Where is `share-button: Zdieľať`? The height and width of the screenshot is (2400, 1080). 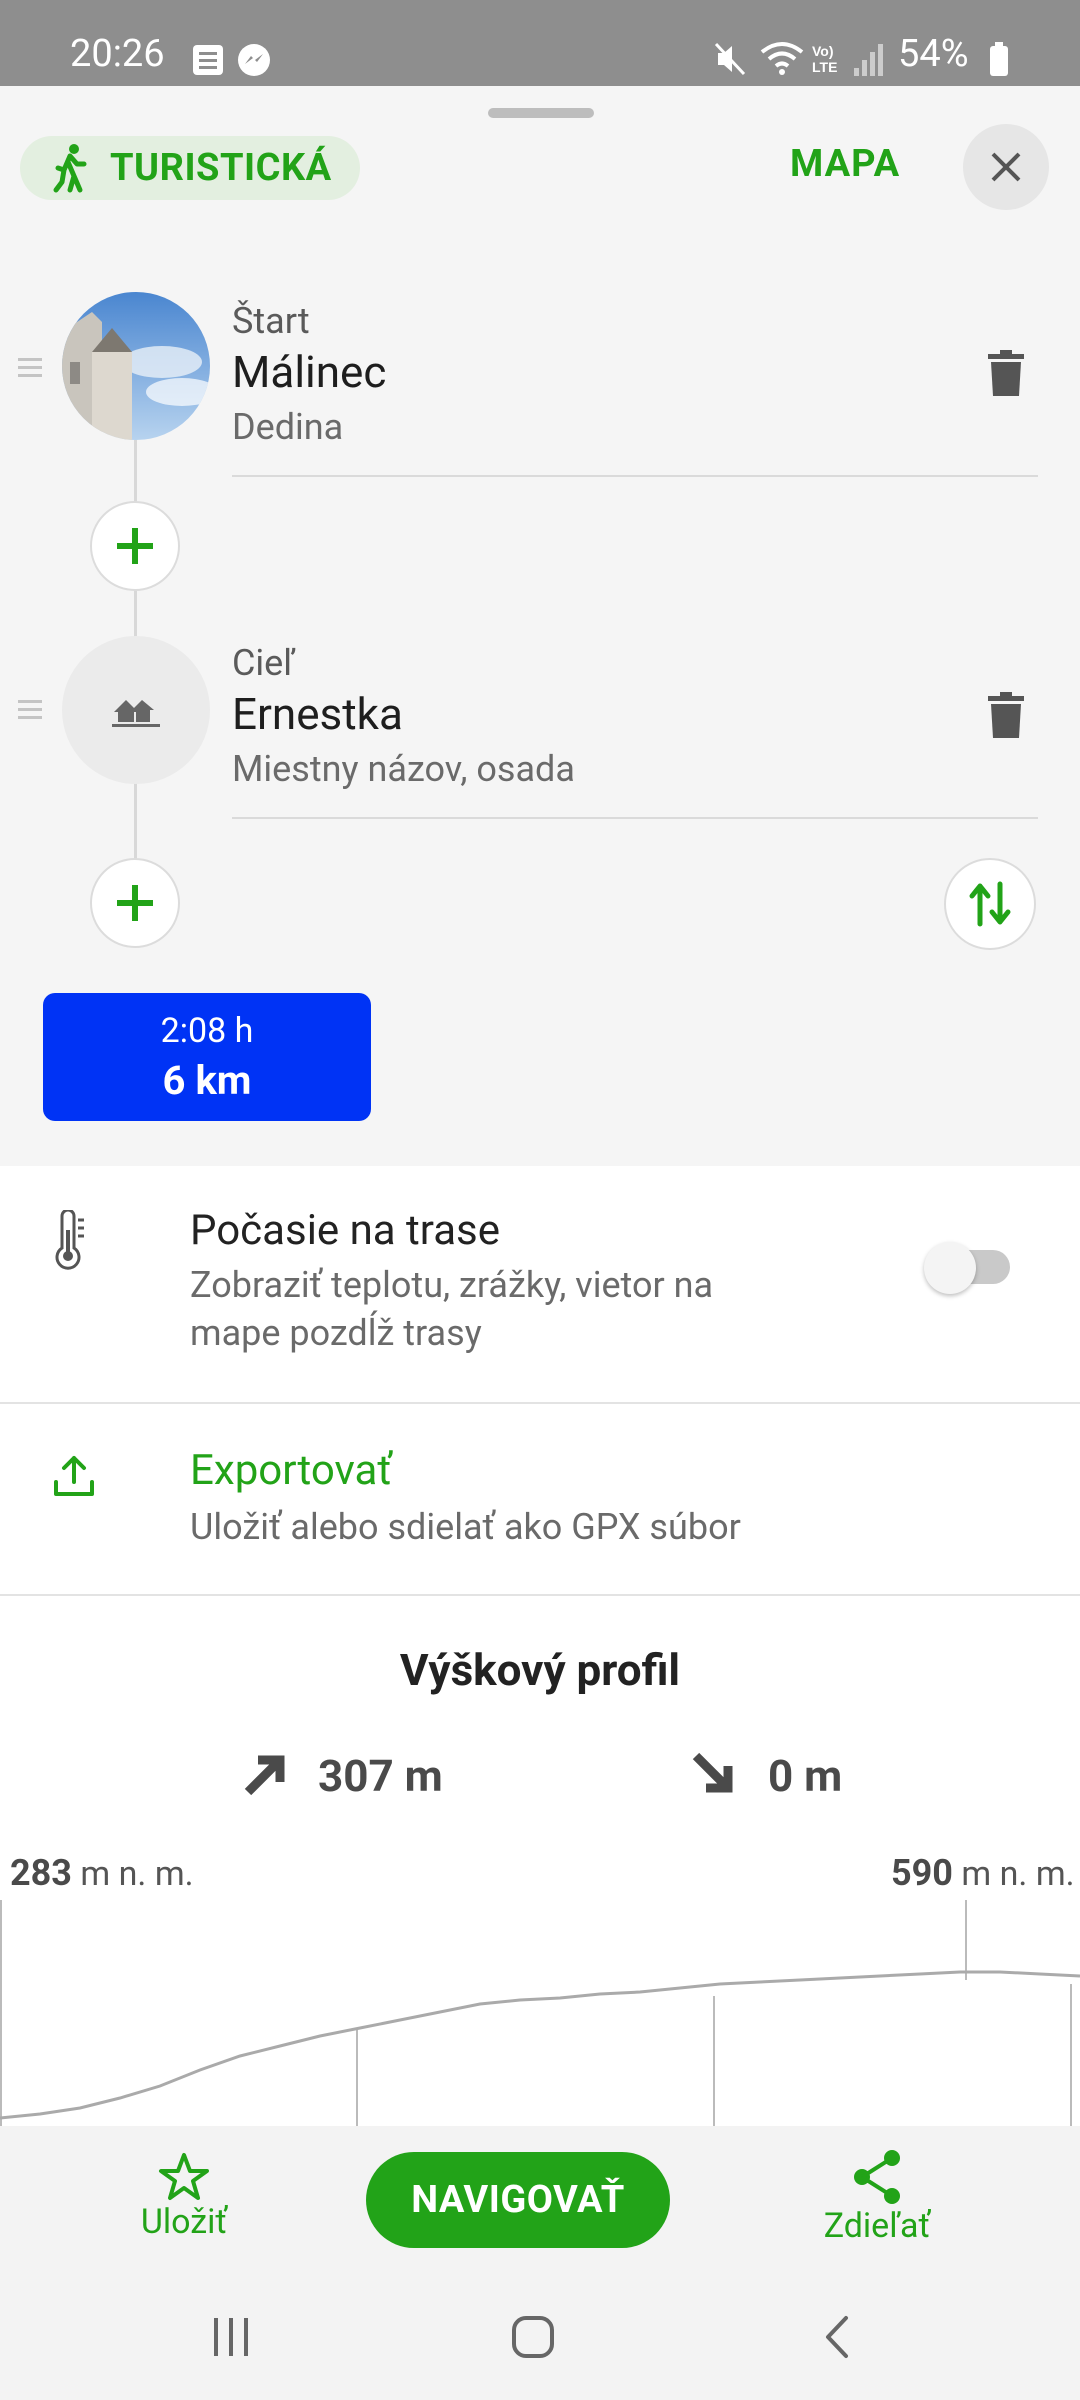
share-button: Zdieľať is located at coordinates (877, 2197).